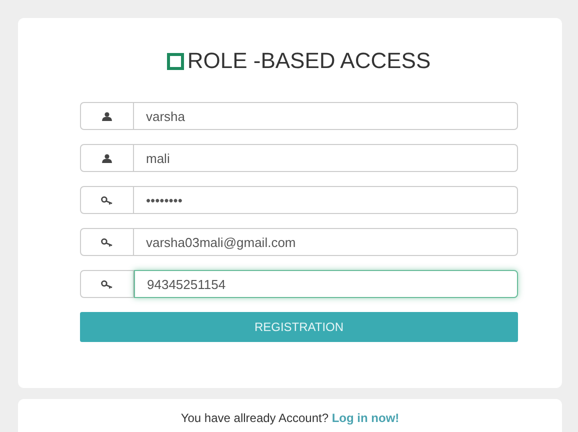 This screenshot has height=432, width=578. I want to click on square-icon, so click(175, 61).